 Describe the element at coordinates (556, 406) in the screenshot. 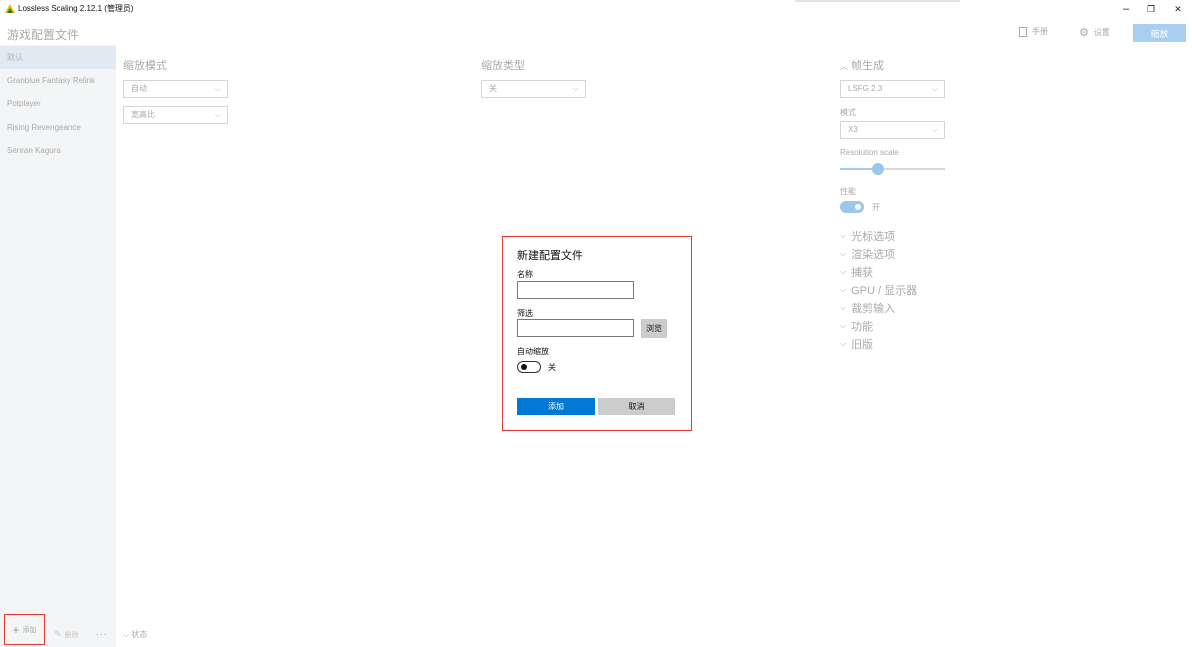

I see `dialog-add-button: 添加` at that location.